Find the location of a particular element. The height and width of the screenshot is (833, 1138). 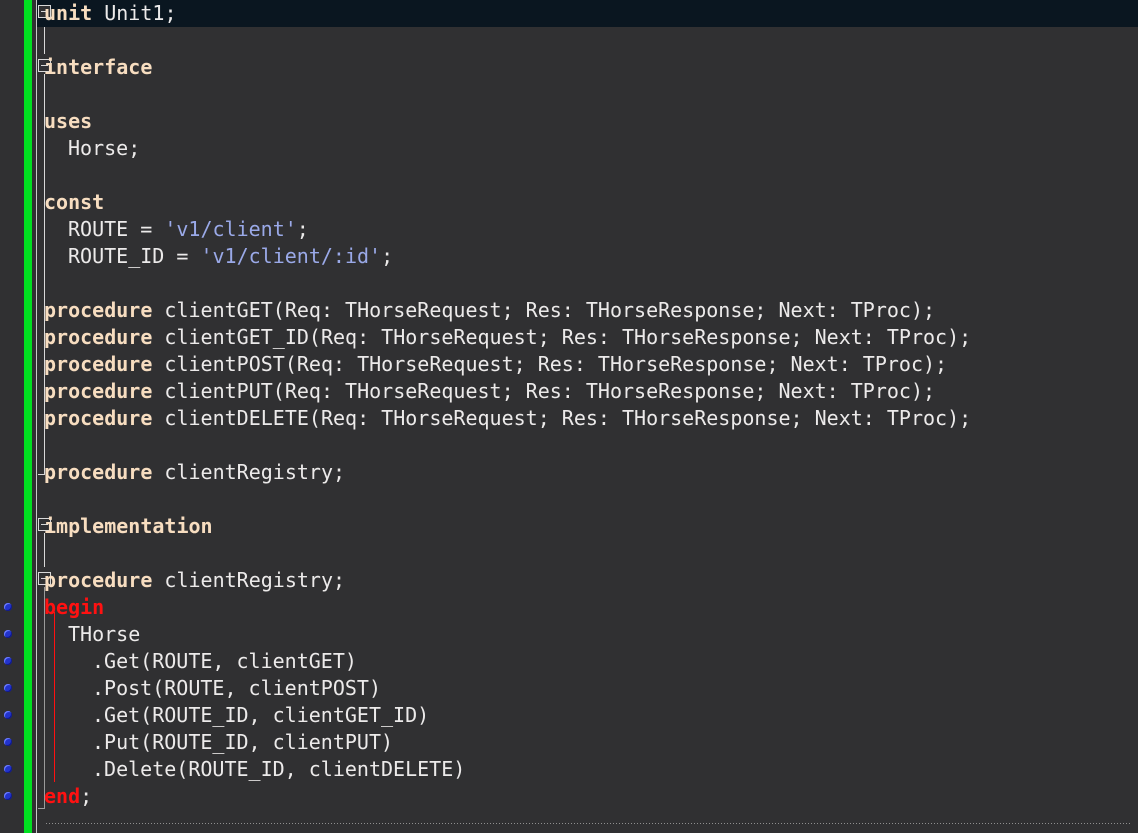

code-line: ROUTE_ID = 'v1/client/:id'; is located at coordinates (196, 256).